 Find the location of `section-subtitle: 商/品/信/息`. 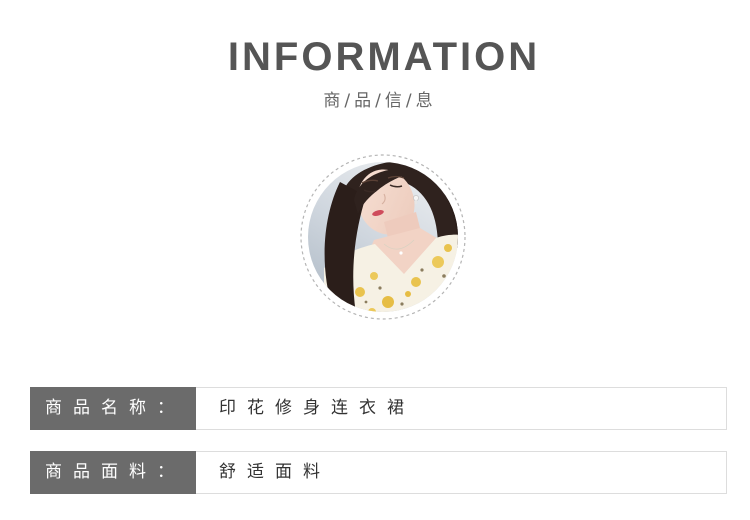

section-subtitle: 商/品/信/息 is located at coordinates (380, 101).